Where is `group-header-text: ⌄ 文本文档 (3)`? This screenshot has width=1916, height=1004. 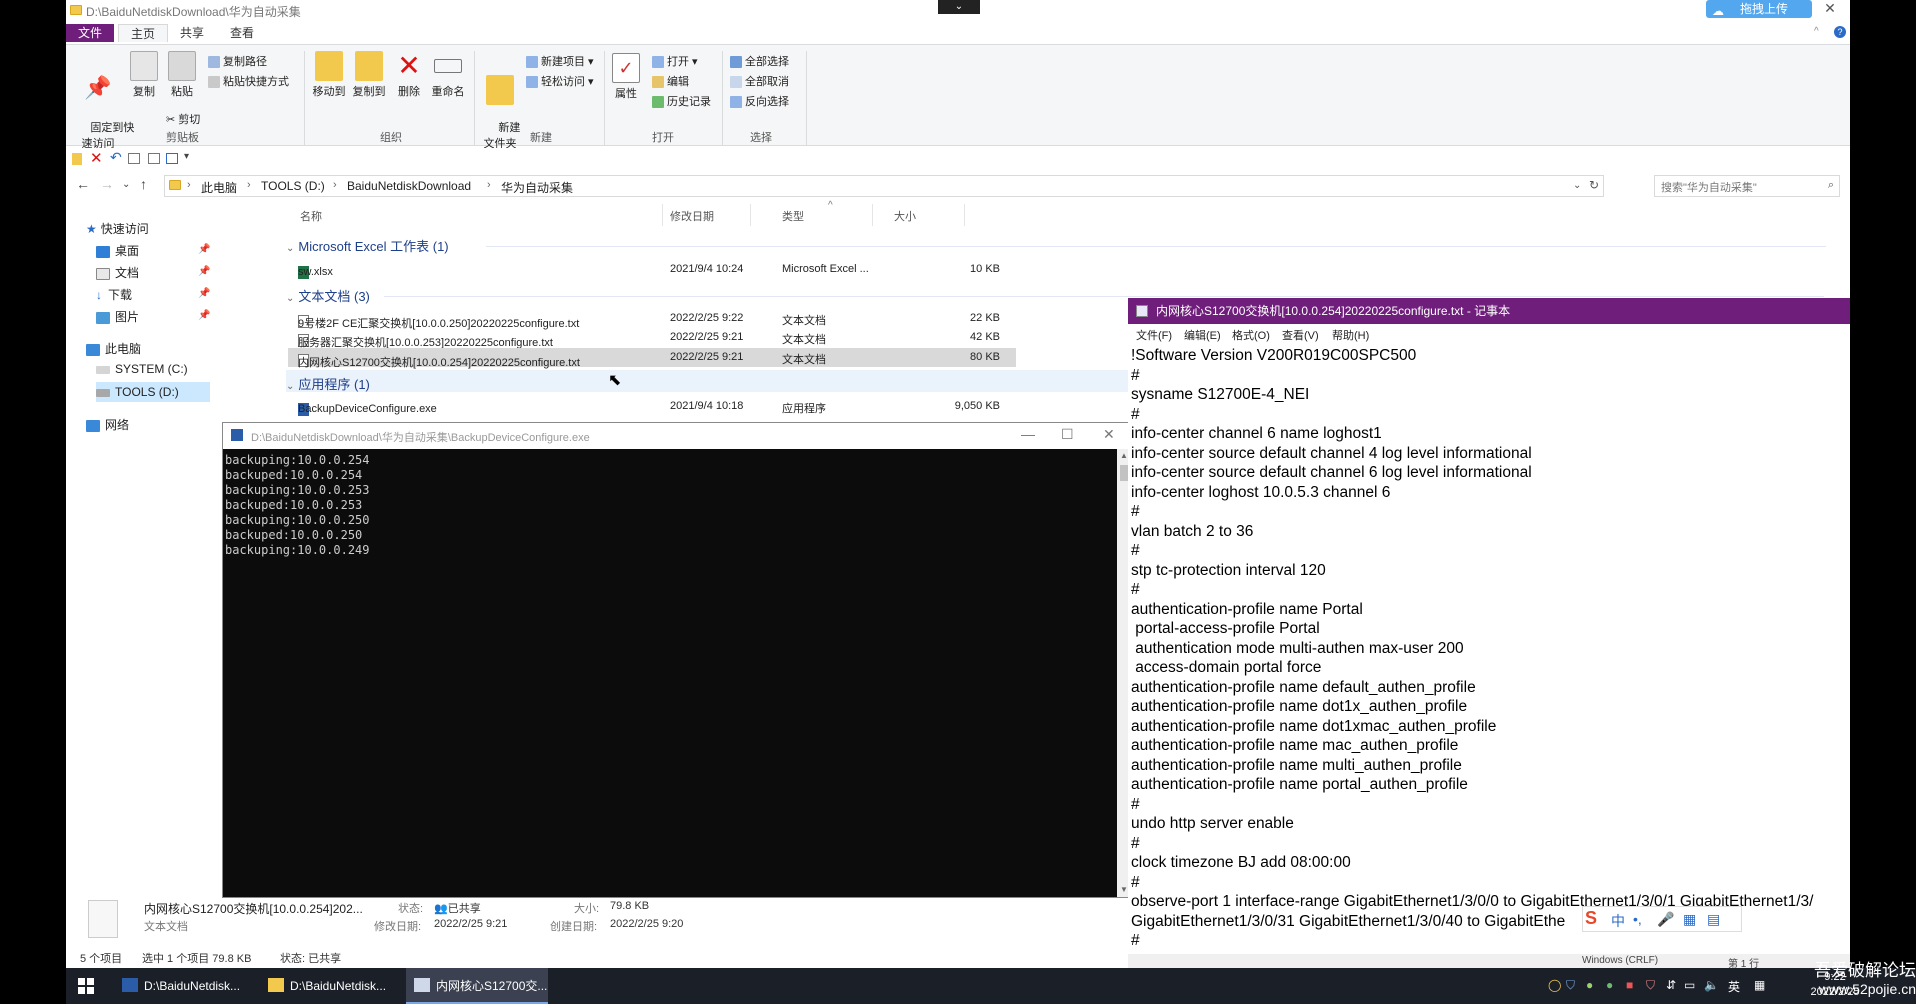
group-header-text: ⌄ 文本文档 (3) is located at coordinates (328, 295).